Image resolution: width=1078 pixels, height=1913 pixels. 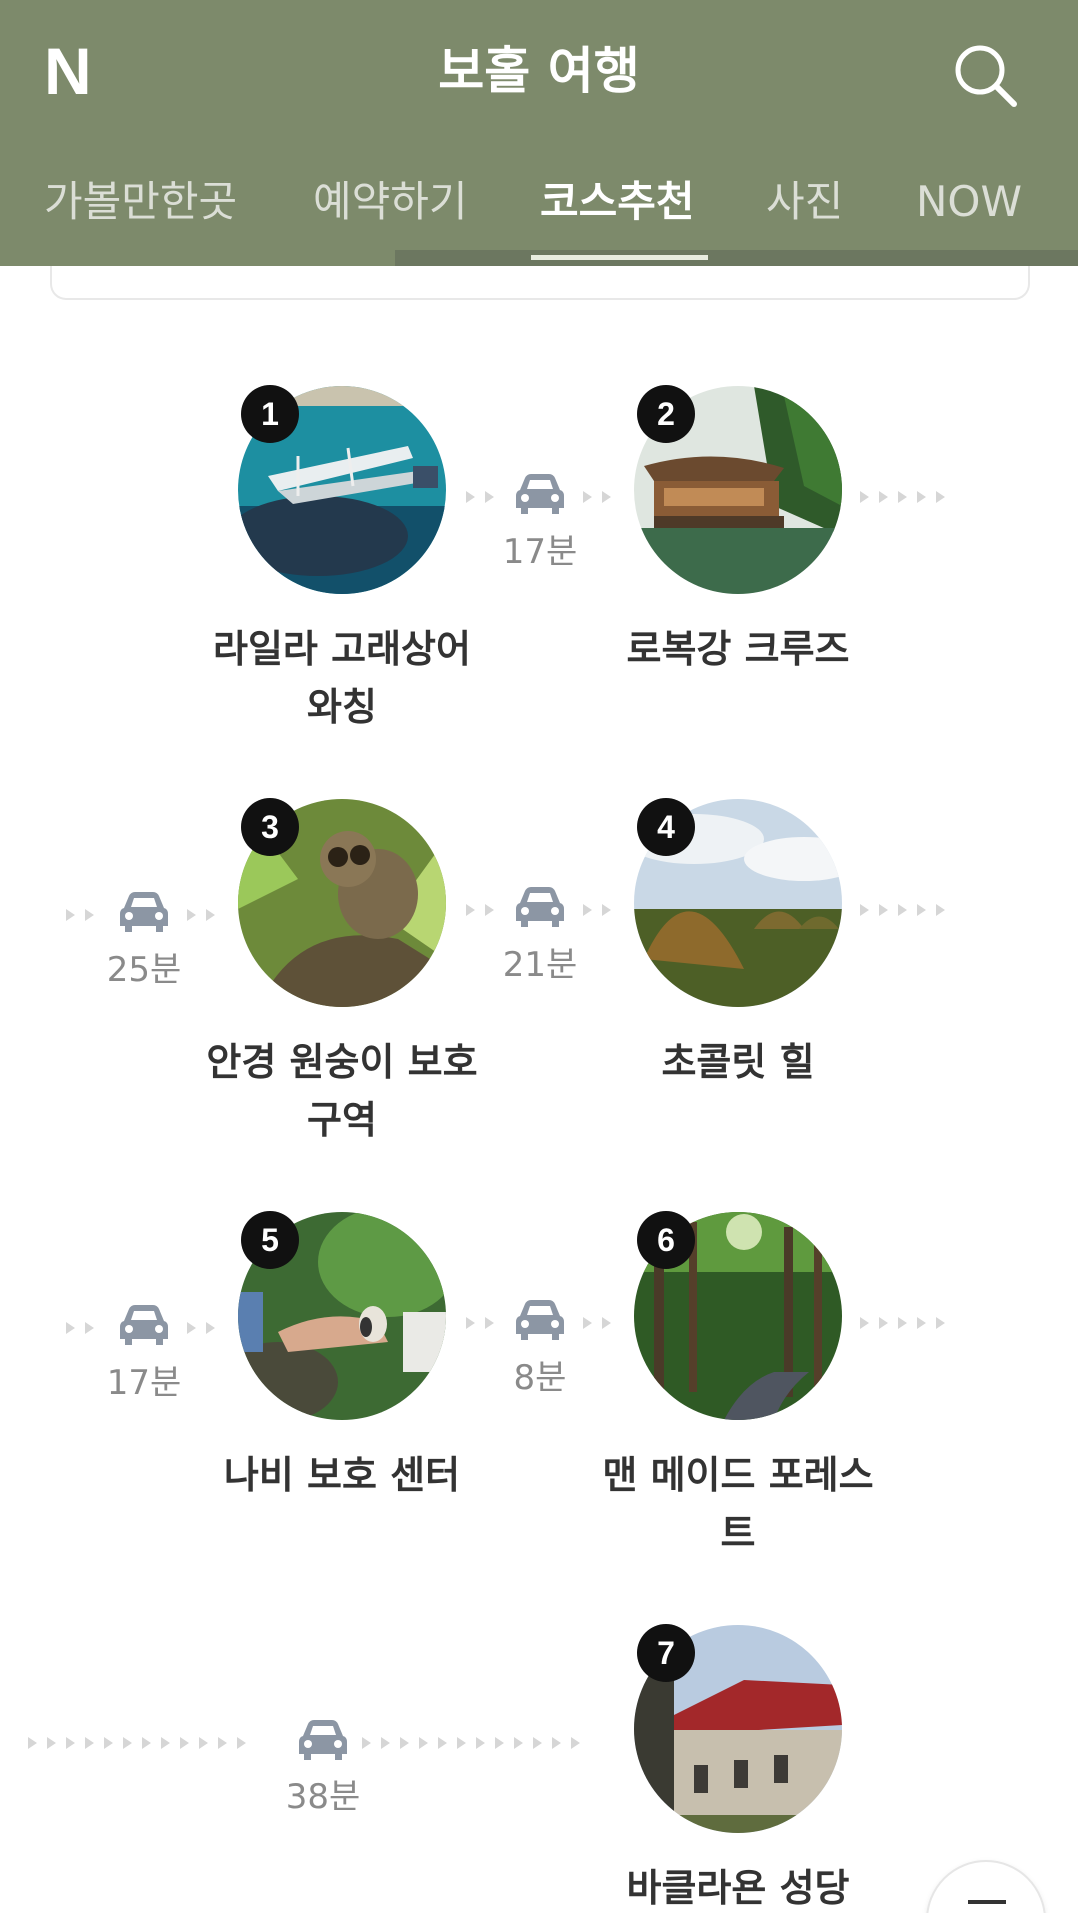 I want to click on stop-name-7: 바클라욘 성당, so click(x=738, y=1886).